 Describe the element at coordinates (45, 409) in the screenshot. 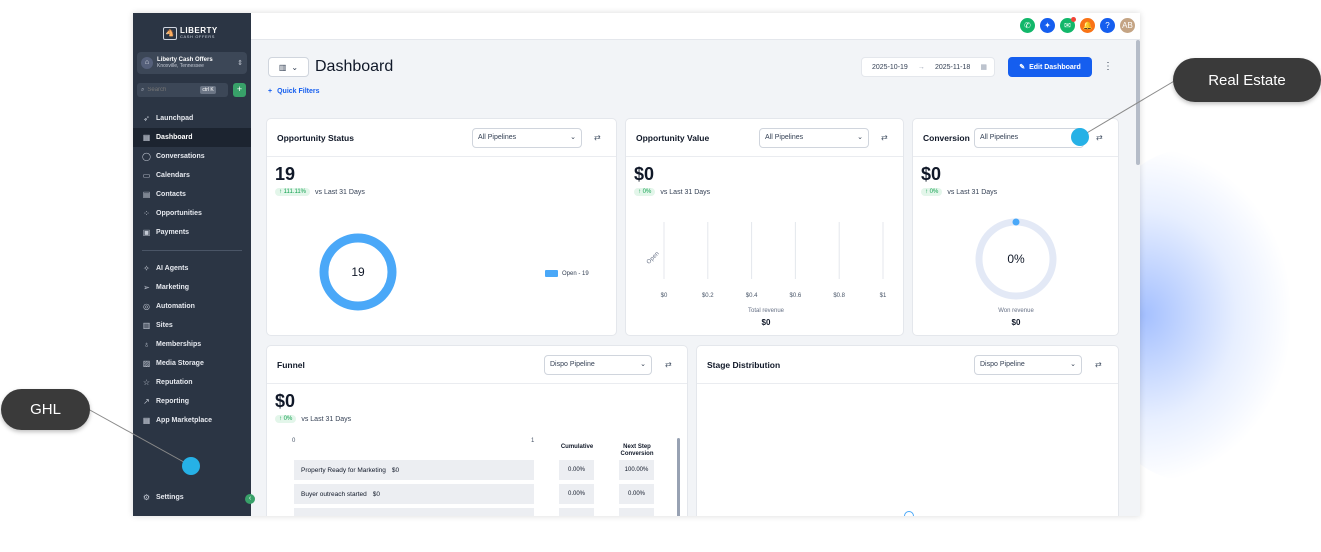

I see `ghl-callout: GHL` at that location.